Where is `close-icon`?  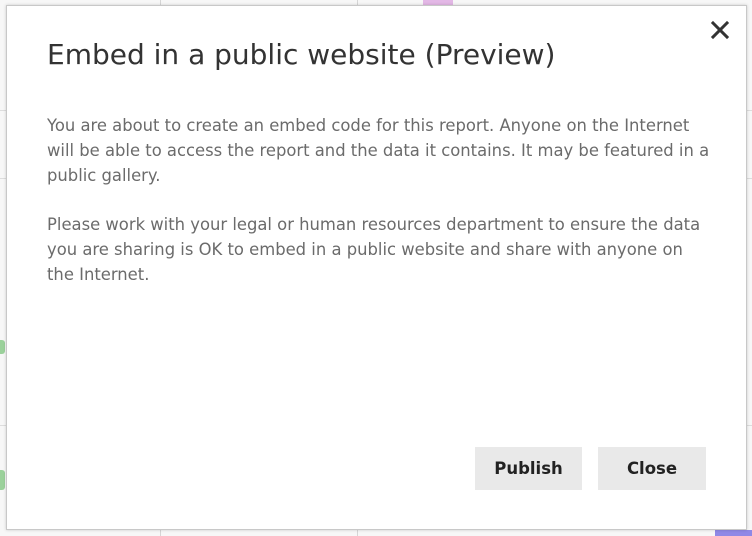
close-icon is located at coordinates (720, 30).